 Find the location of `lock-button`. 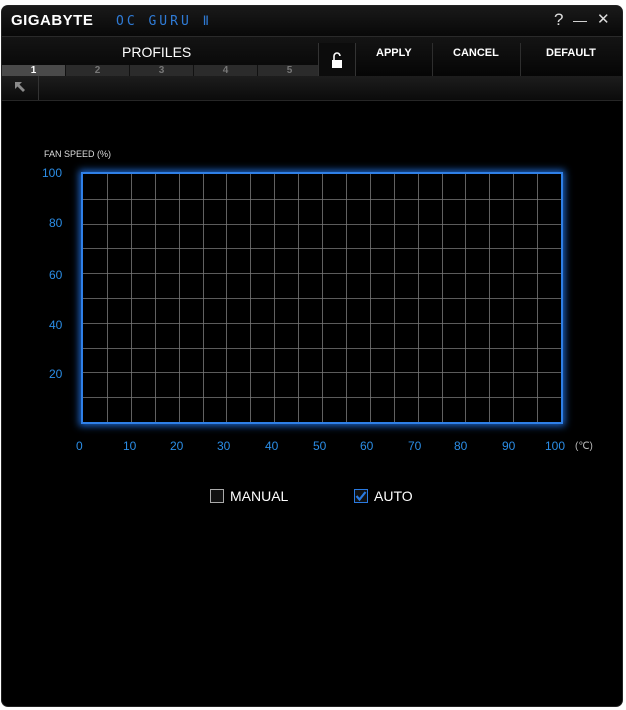

lock-button is located at coordinates (337, 60).